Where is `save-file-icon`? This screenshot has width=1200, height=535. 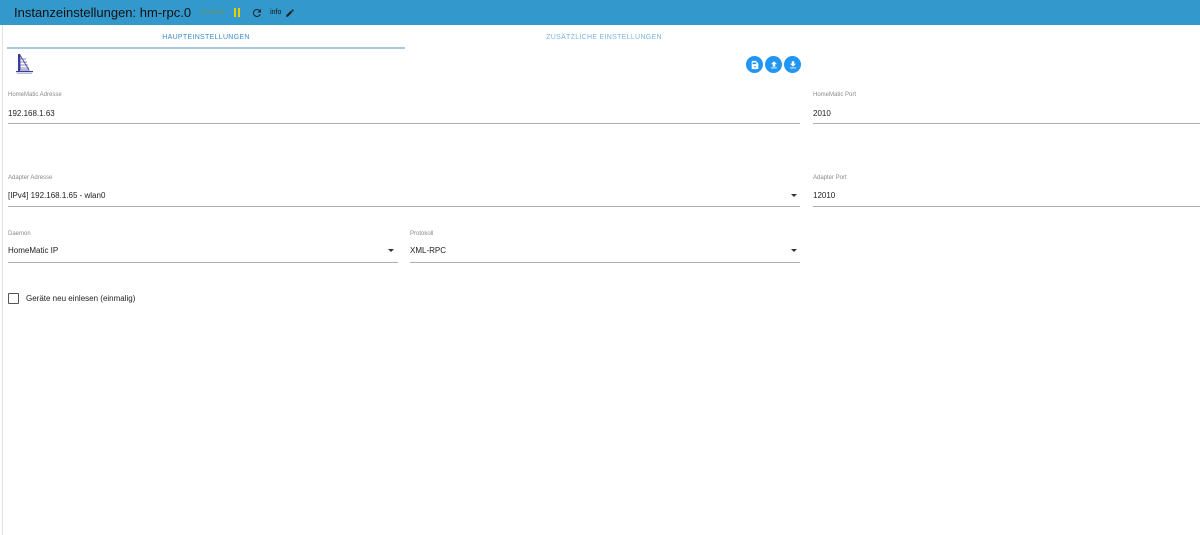
save-file-icon is located at coordinates (754, 64).